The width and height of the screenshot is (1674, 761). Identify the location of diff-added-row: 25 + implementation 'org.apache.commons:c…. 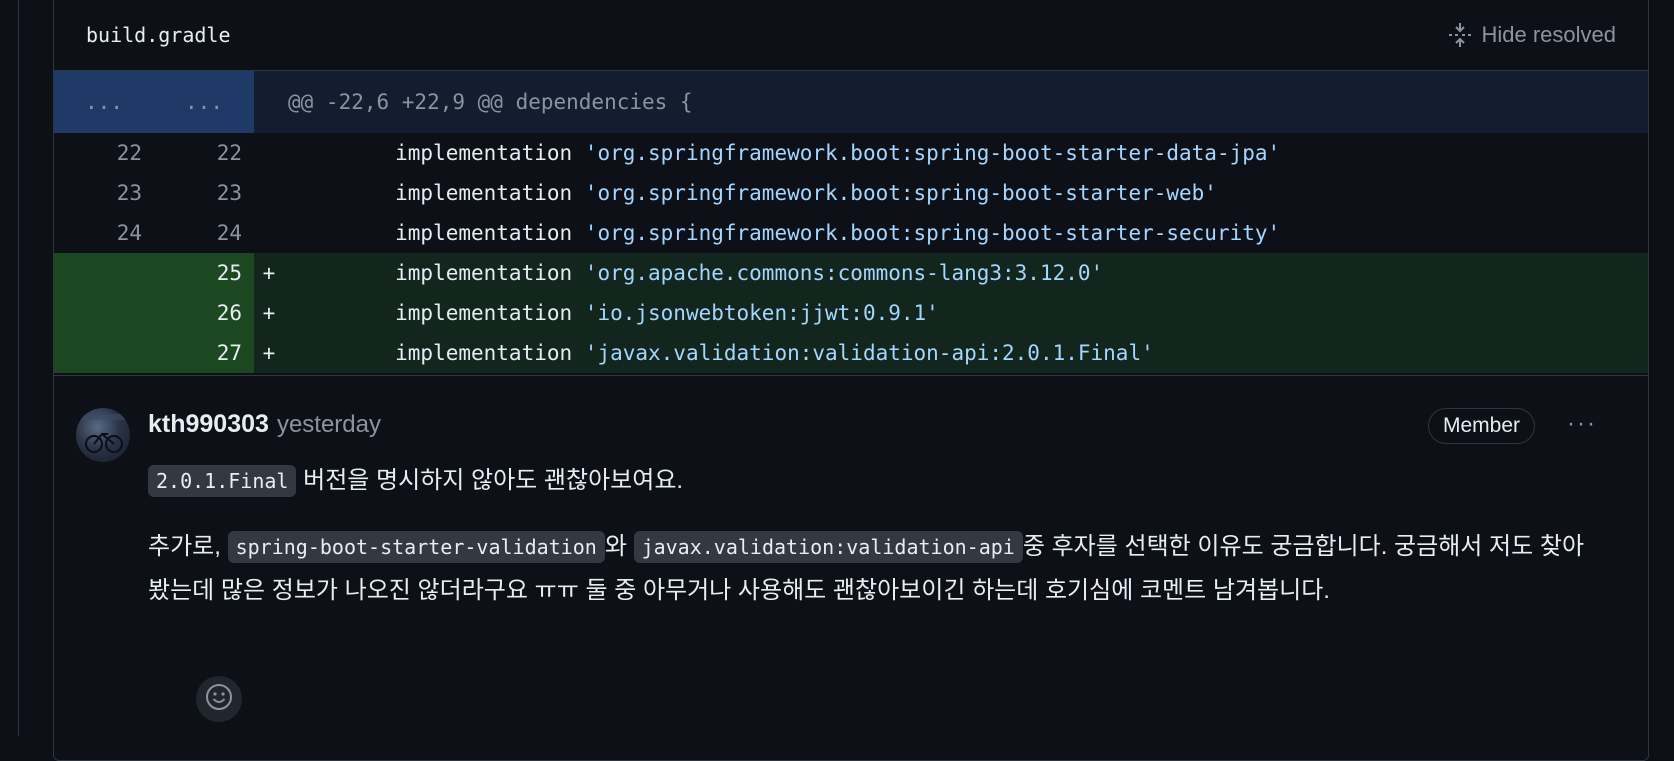
(851, 273).